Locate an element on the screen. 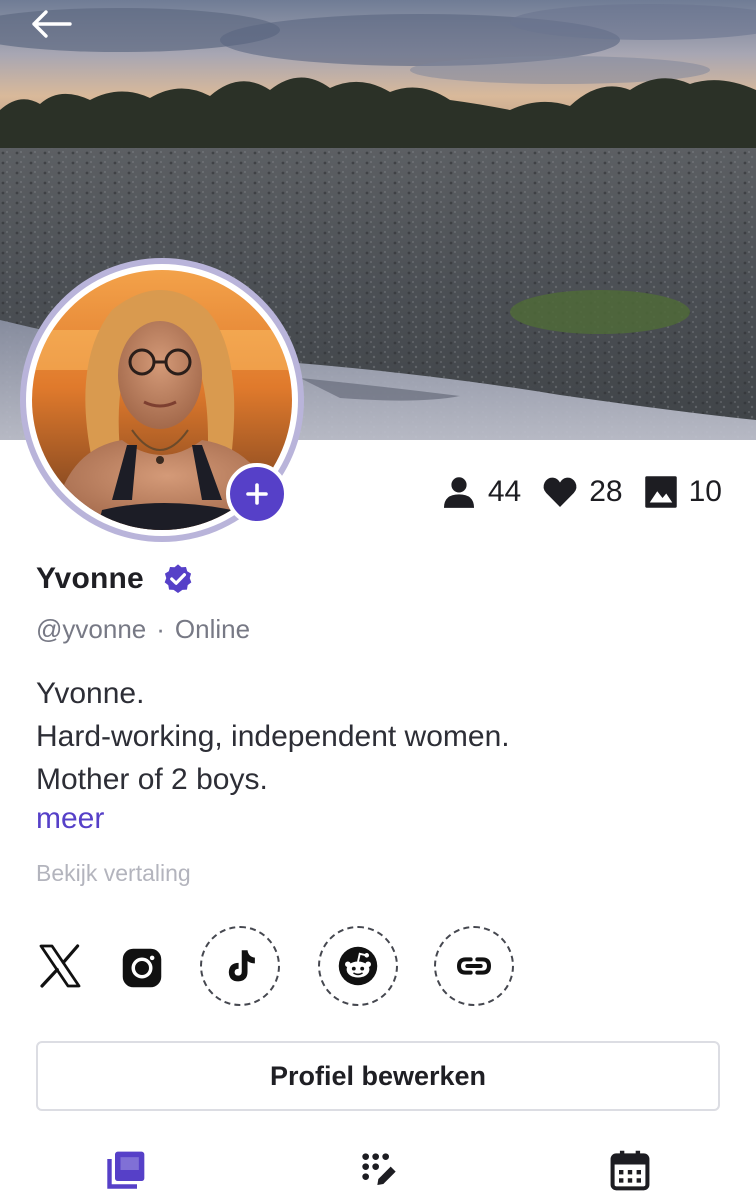 Image resolution: width=756 pixels, height=1200 pixels. add-story-button is located at coordinates (257, 494).